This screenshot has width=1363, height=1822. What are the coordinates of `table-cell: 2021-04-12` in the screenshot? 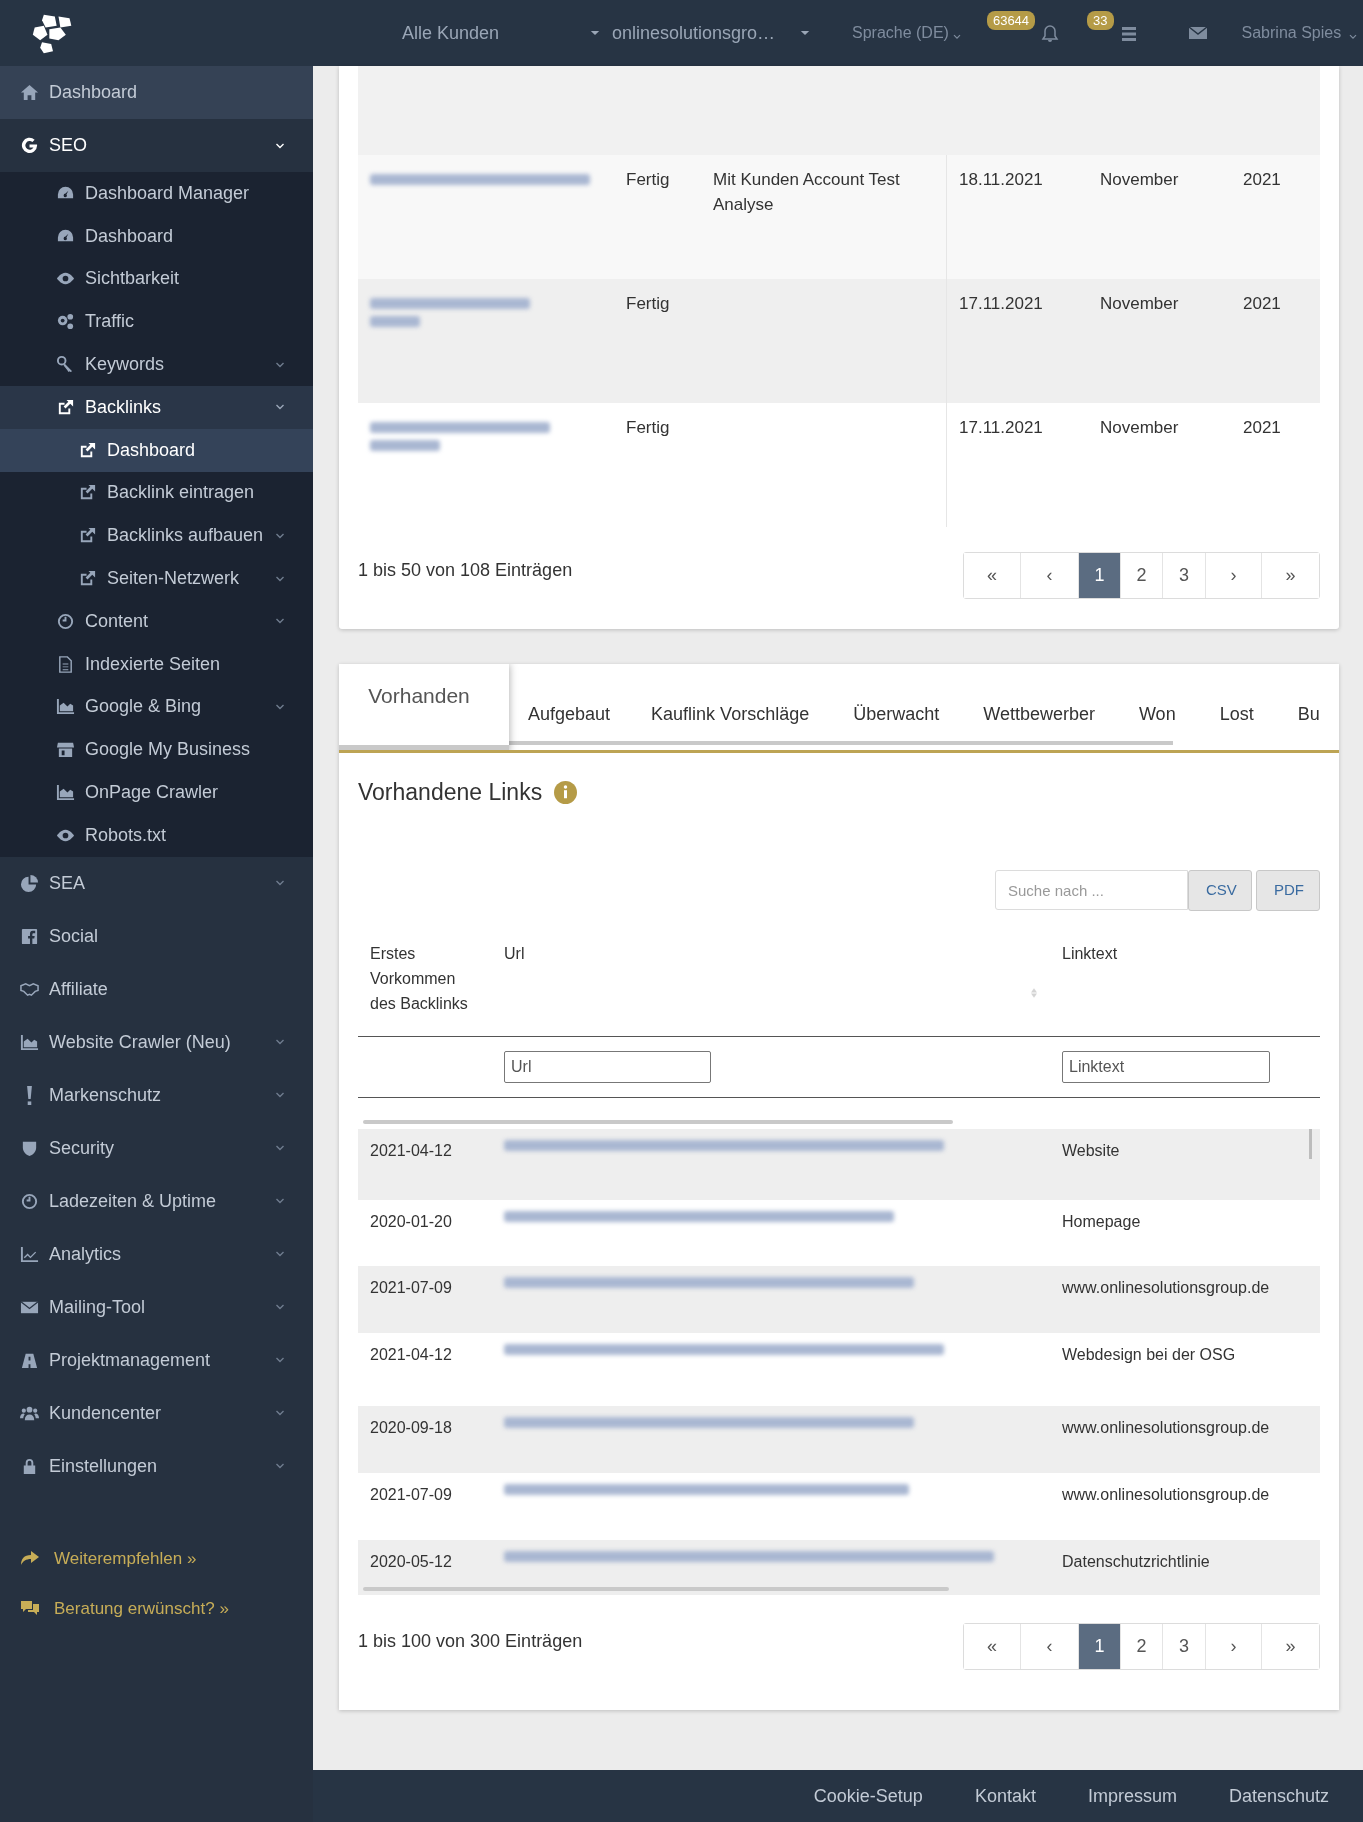 It's located at (411, 1354).